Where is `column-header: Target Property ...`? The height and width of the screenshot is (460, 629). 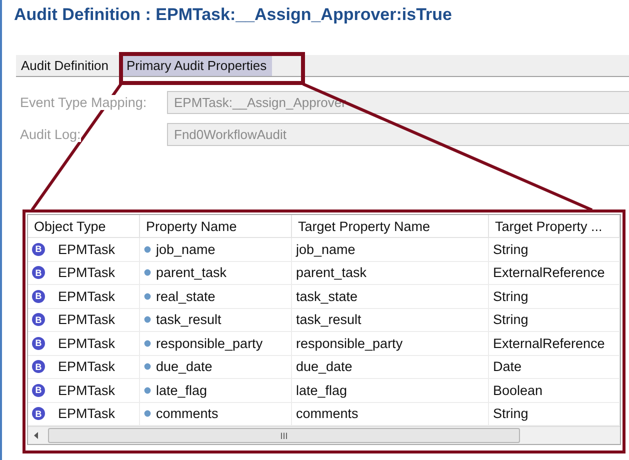
column-header: Target Property ... is located at coordinates (554, 226).